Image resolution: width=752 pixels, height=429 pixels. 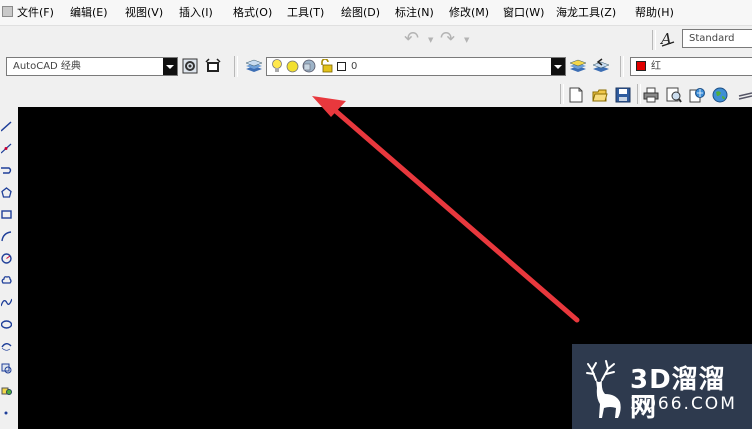 I want to click on construction-line-icon, so click(x=6, y=148).